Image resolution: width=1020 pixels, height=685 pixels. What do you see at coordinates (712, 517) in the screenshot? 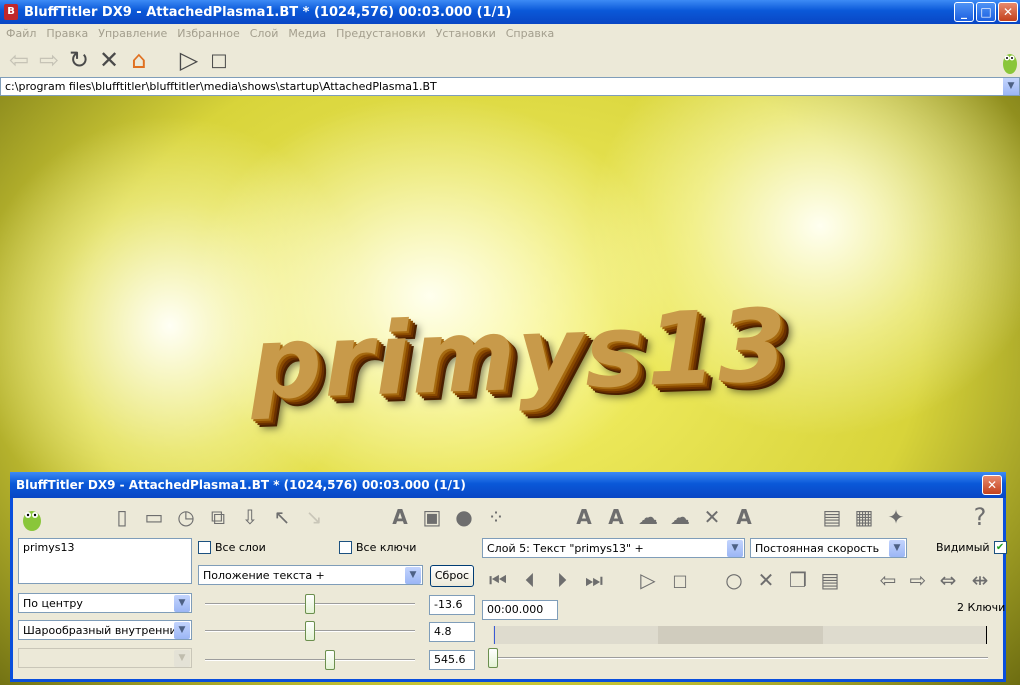
I see `delete-icon: ✕` at bounding box center [712, 517].